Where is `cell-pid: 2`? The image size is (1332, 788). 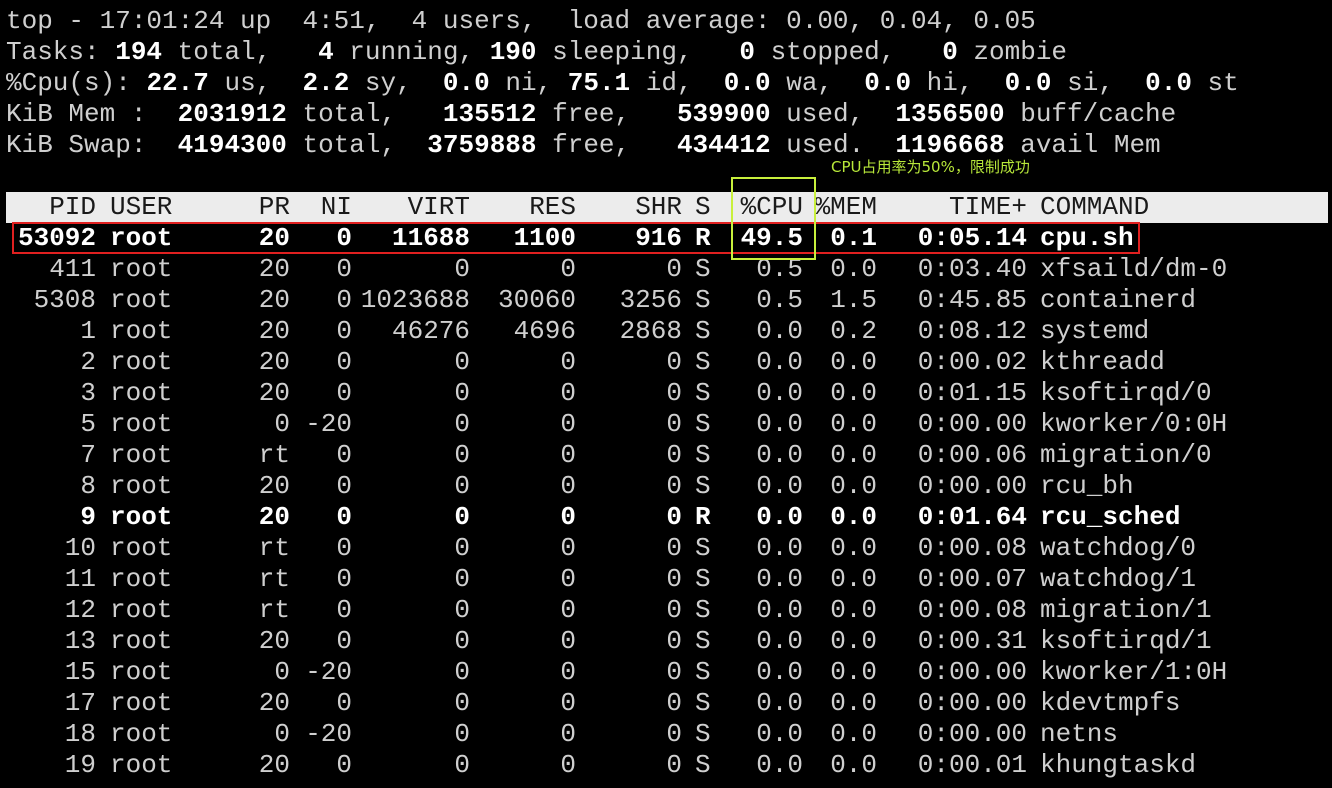
cell-pid: 2 is located at coordinates (88, 362).